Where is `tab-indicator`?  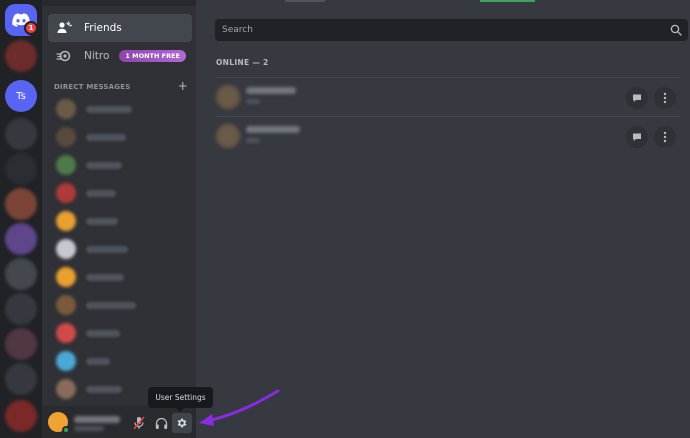 tab-indicator is located at coordinates (305, 1).